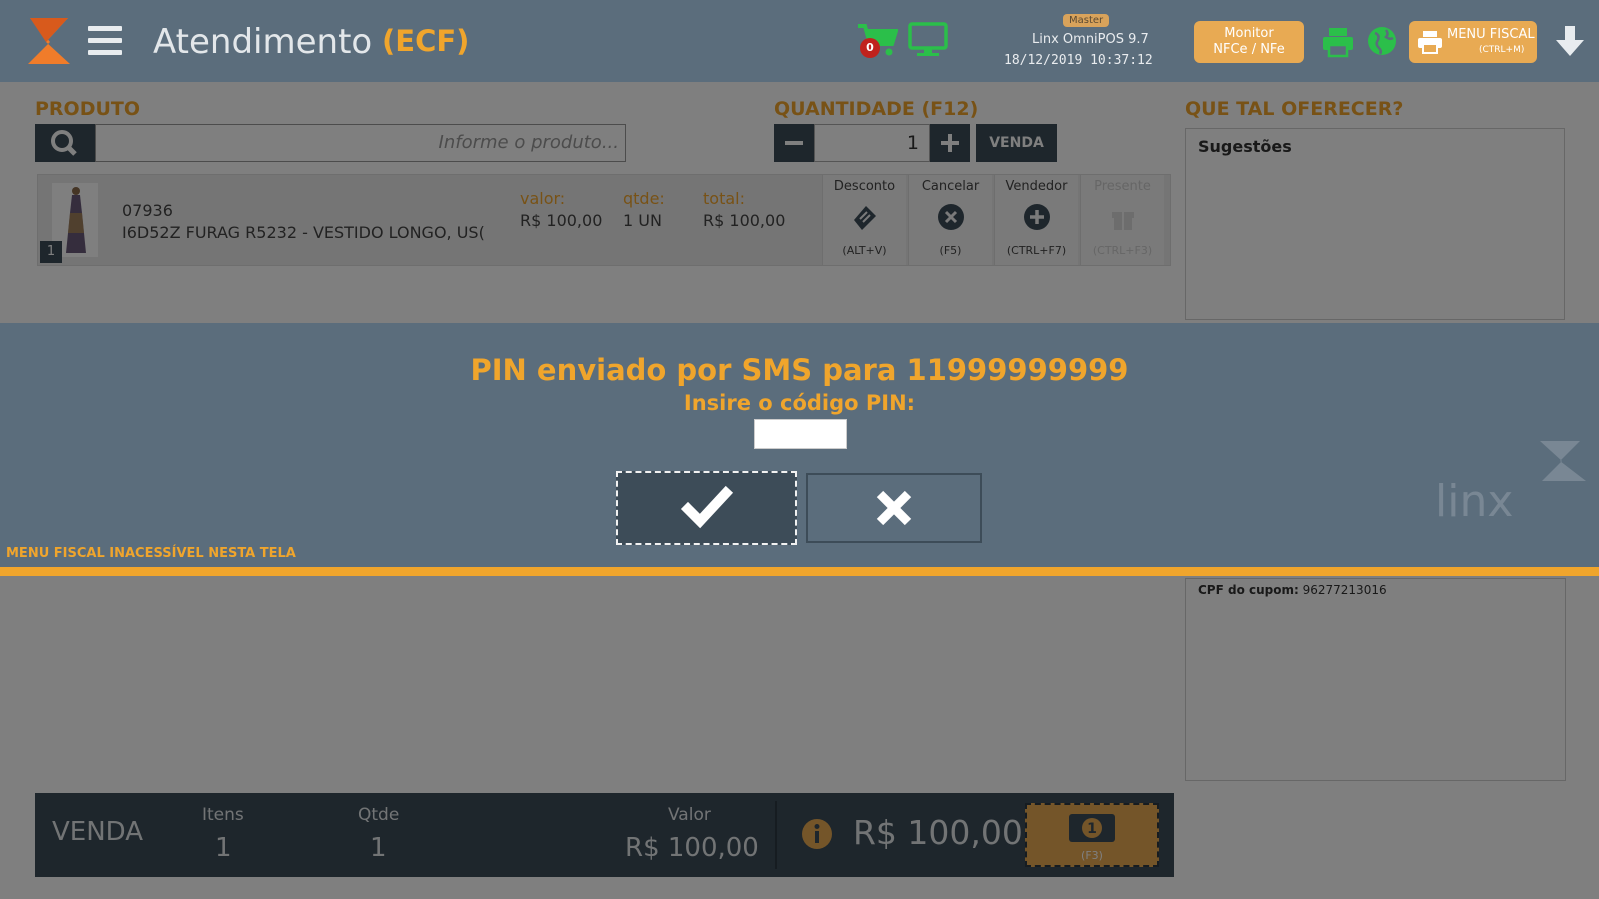 The width and height of the screenshot is (1599, 899). What do you see at coordinates (263, 42) in the screenshot?
I see `page-title: Atendimento` at bounding box center [263, 42].